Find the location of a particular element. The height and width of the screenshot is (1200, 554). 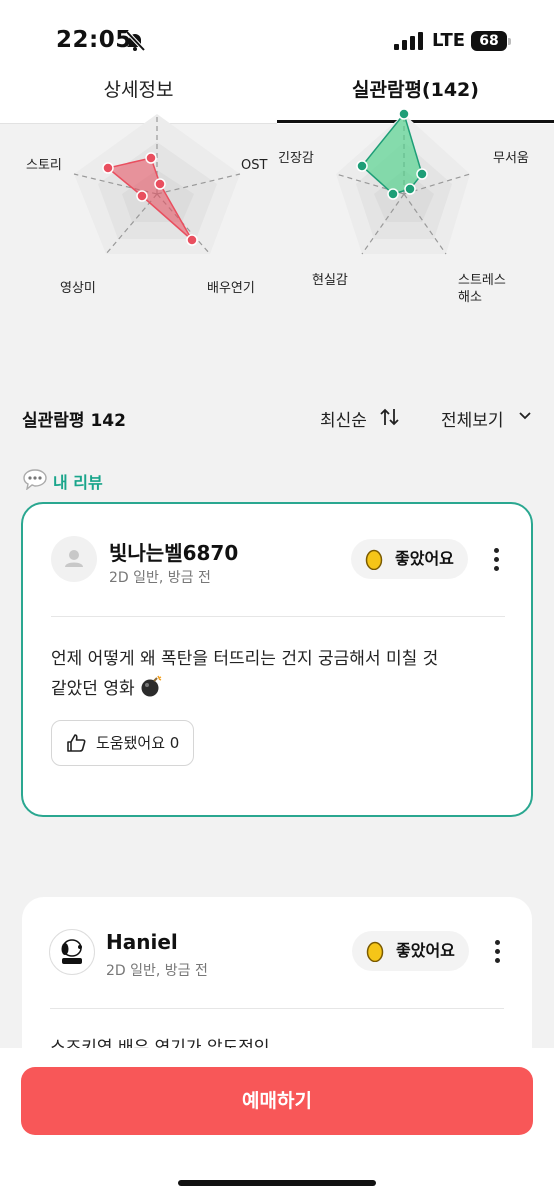

review-text-line-1: 언제 어떻게 왜 폭탄을 터뜨리는 건지 궁금해서 미칠 것 is located at coordinates (245, 659).